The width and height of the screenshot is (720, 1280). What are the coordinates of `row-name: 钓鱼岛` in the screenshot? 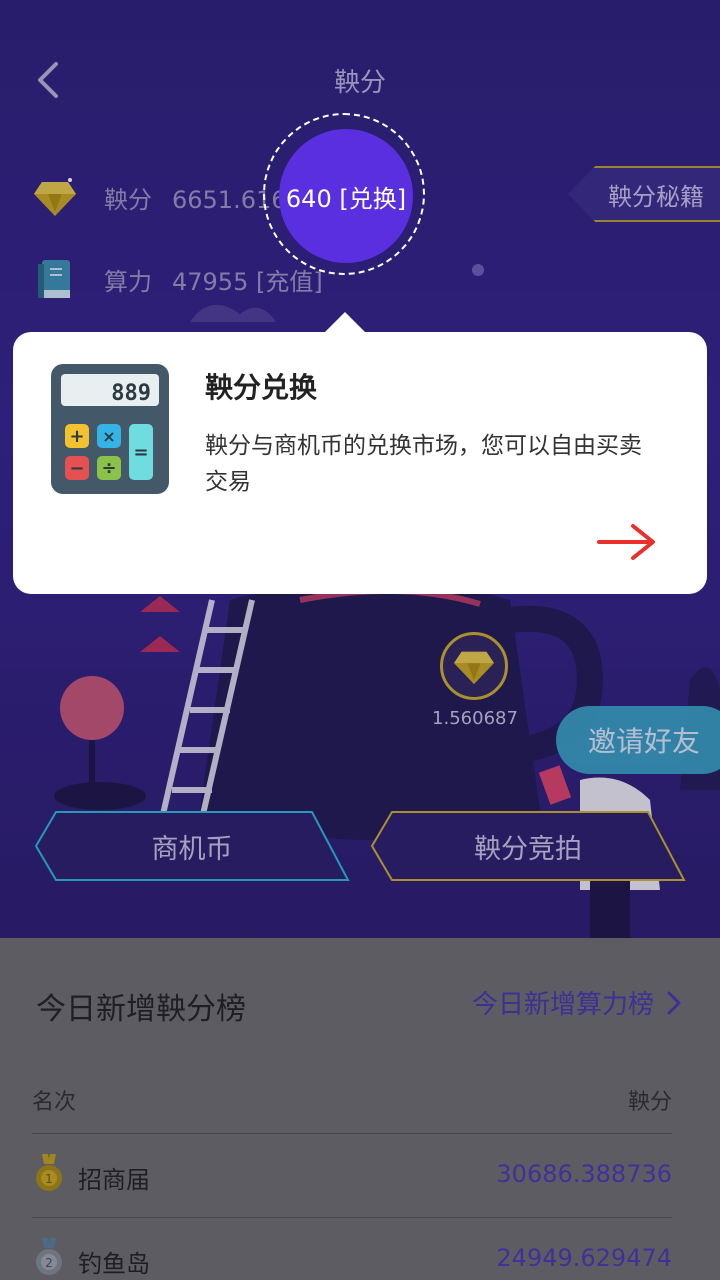 It's located at (114, 1264).